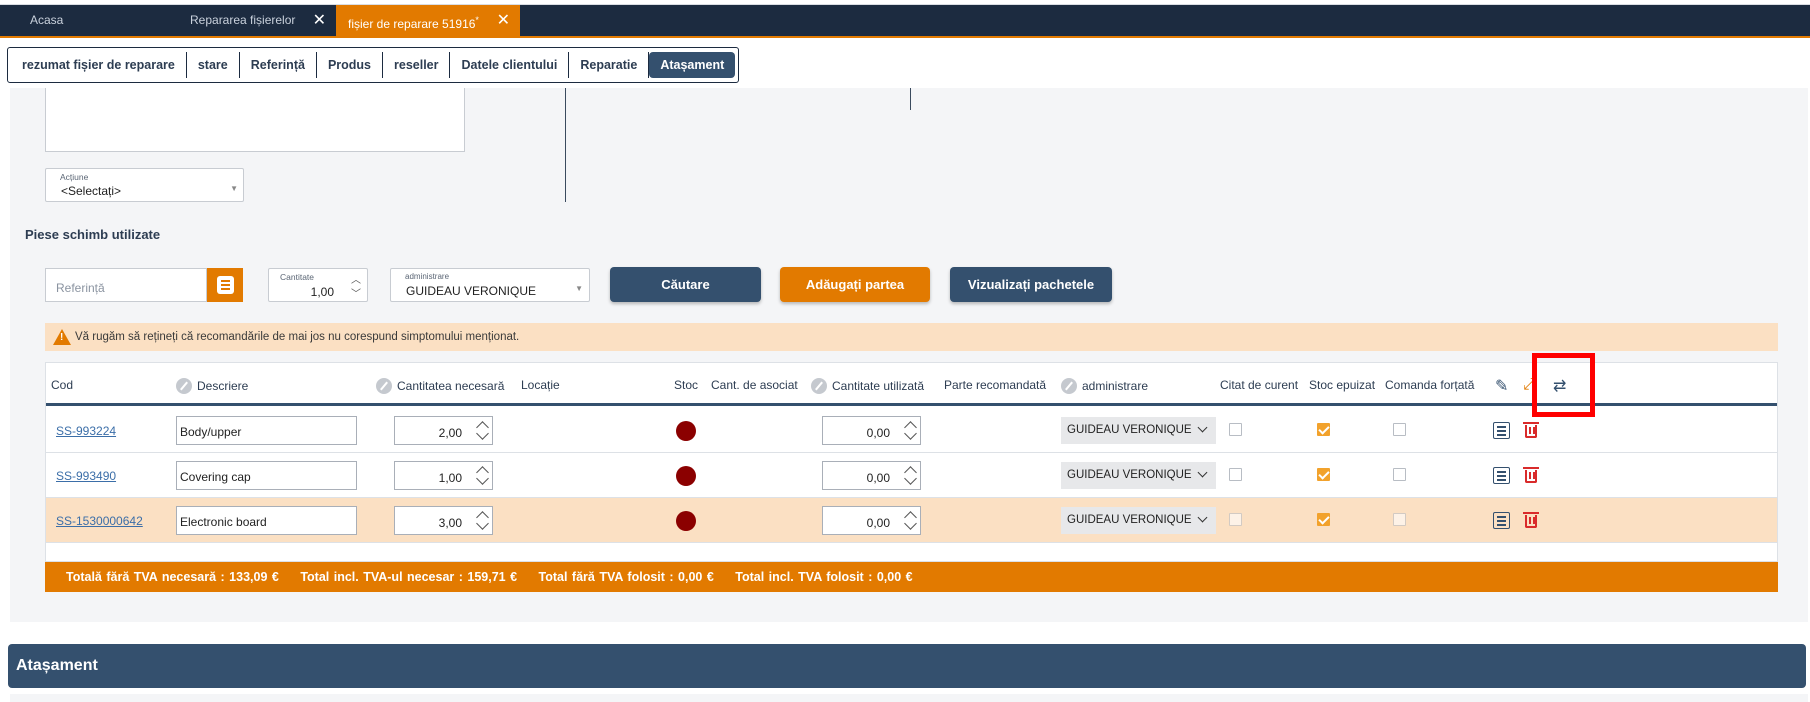 The image size is (1810, 702). What do you see at coordinates (450, 478) in the screenshot?
I see `qty-needed-value: 1,00` at bounding box center [450, 478].